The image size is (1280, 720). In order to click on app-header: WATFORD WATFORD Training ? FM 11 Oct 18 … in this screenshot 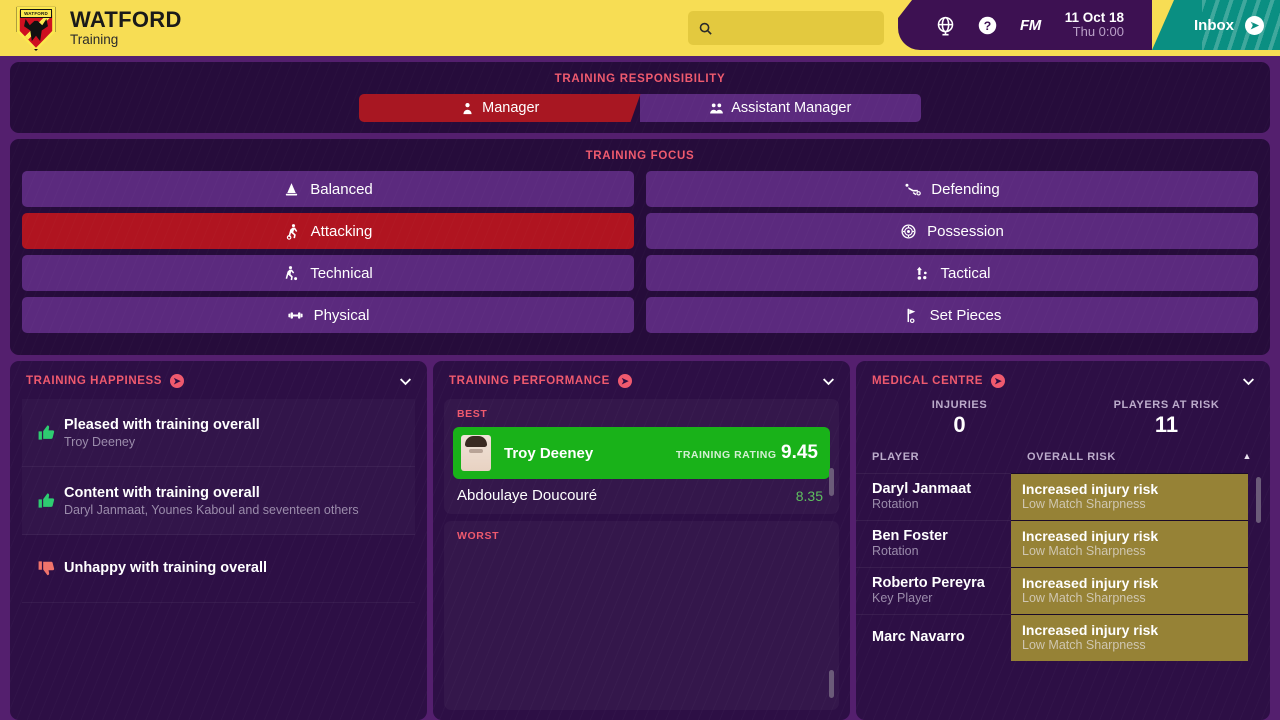, I will do `click(640, 28)`.